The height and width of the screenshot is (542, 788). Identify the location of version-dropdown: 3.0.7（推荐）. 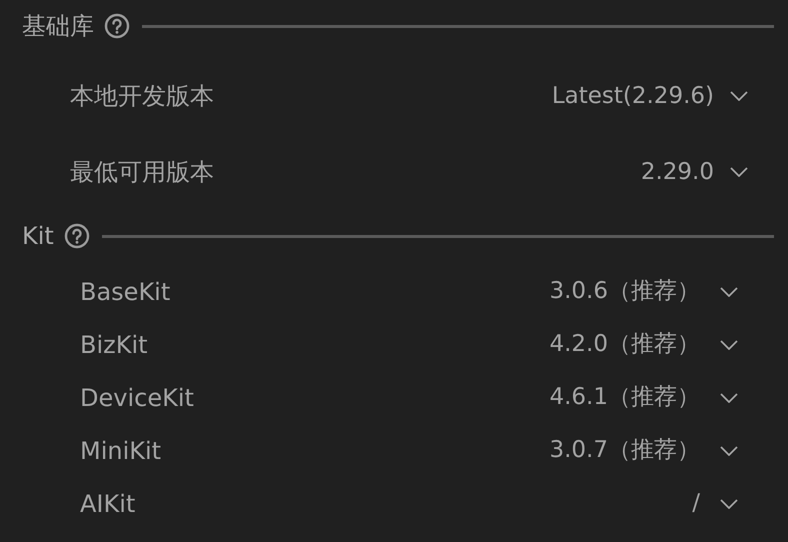
(643, 450).